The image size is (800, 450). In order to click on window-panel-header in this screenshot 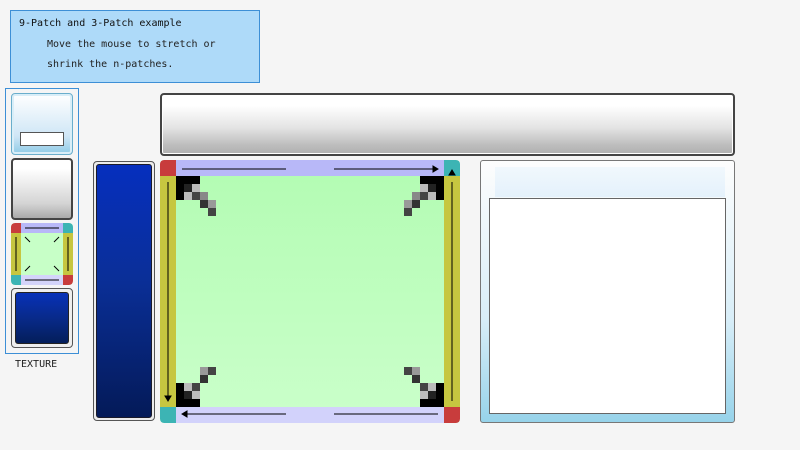, I will do `click(610, 182)`.